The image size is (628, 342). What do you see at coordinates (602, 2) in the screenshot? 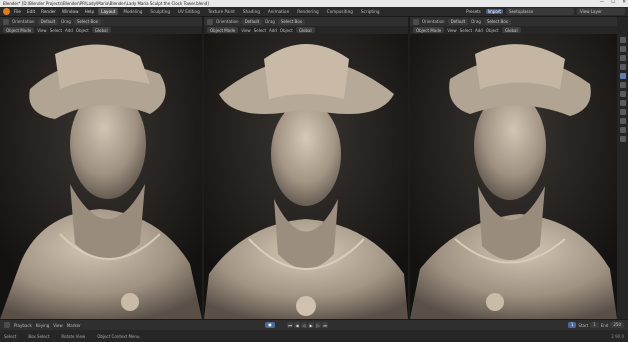
I see `minimize-button: —` at bounding box center [602, 2].